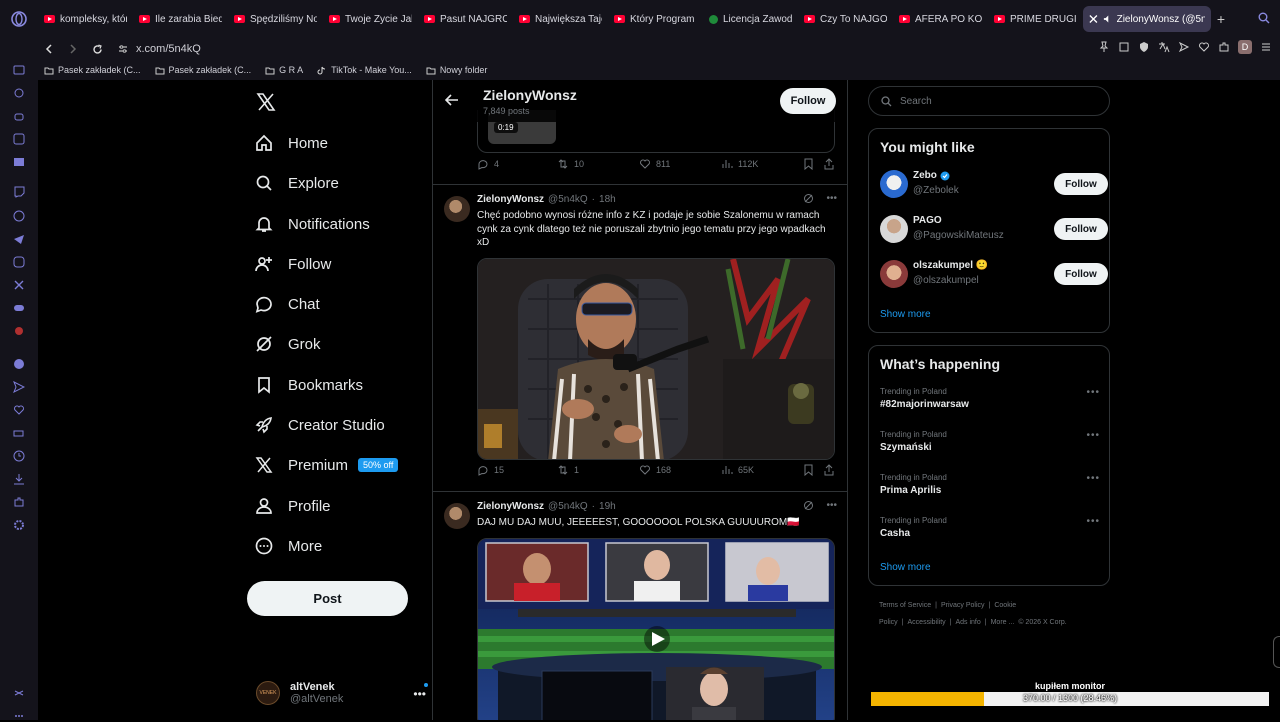 This screenshot has height=722, width=1280. What do you see at coordinates (296, 183) in the screenshot?
I see `nav-item-explore: Explore` at bounding box center [296, 183].